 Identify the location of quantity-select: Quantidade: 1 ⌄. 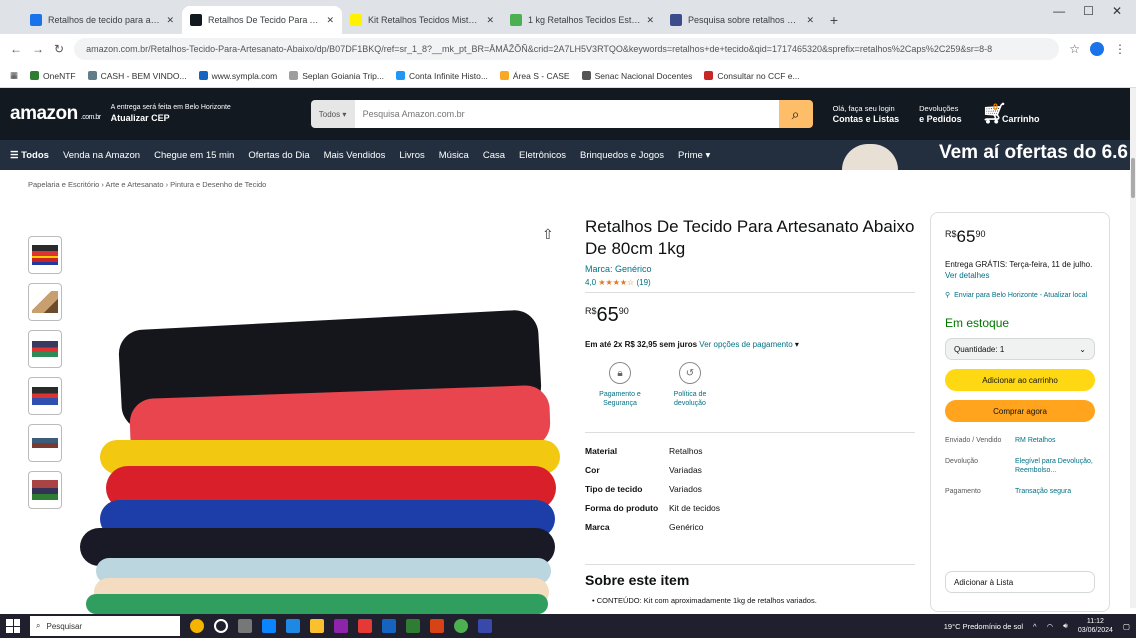
(1020, 349).